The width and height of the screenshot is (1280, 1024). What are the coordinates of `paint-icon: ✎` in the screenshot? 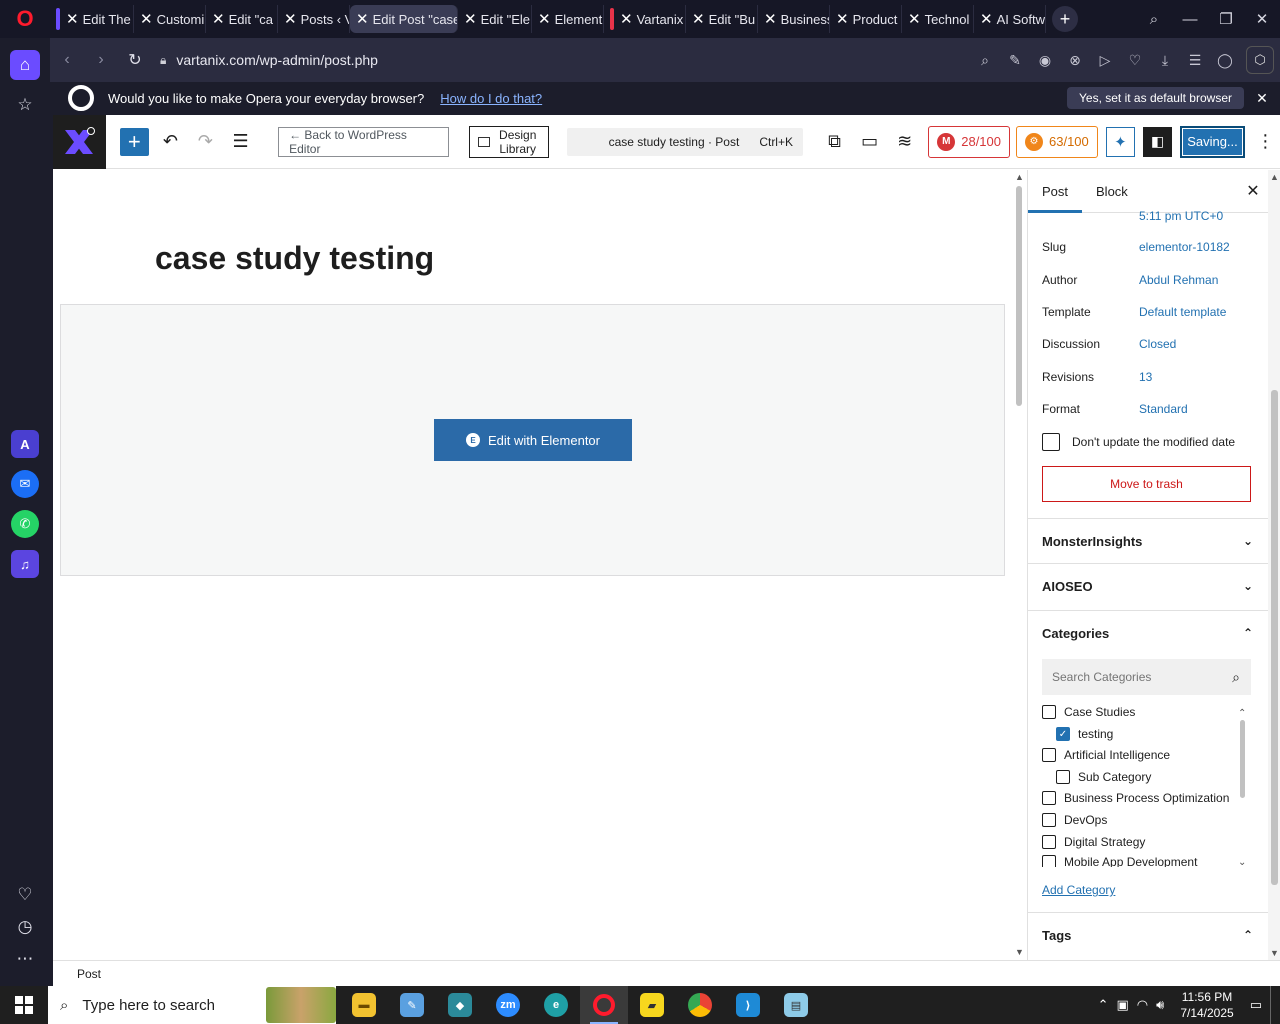 It's located at (412, 1005).